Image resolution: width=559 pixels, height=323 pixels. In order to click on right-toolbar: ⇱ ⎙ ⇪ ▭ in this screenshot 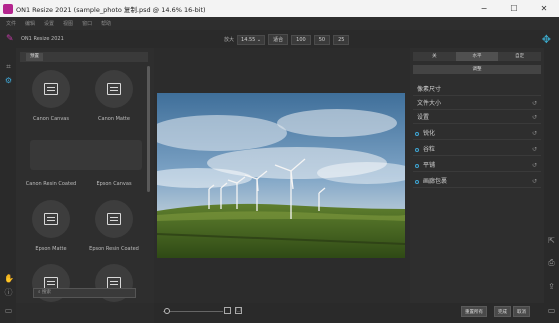, I will do `click(551, 185)`.